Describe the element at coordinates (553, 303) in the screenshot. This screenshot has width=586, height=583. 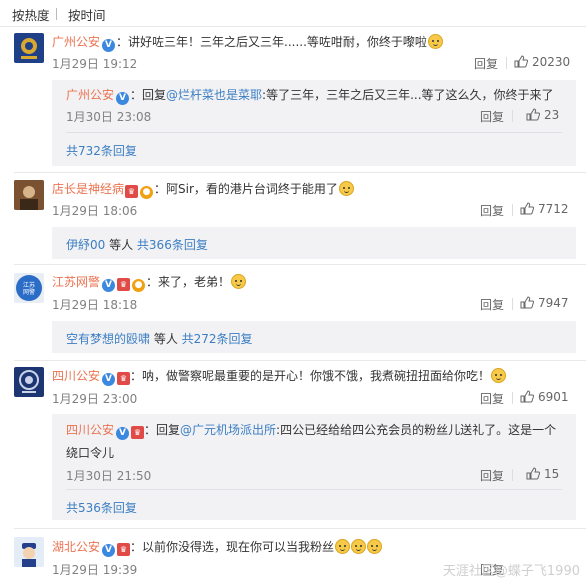
I see `like-count: 7947` at that location.